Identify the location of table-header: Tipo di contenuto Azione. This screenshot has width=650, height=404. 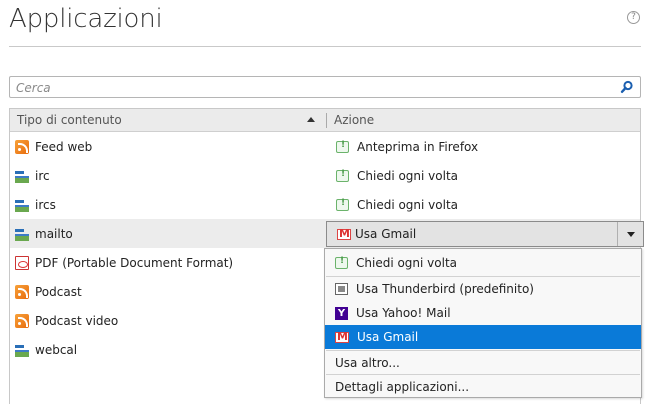
(325, 120).